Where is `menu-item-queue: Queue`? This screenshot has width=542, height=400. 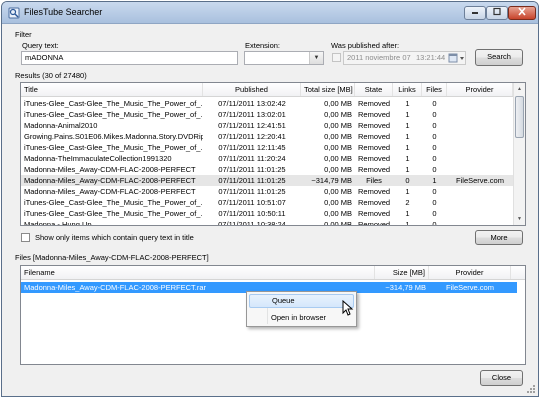 menu-item-queue: Queue is located at coordinates (301, 301).